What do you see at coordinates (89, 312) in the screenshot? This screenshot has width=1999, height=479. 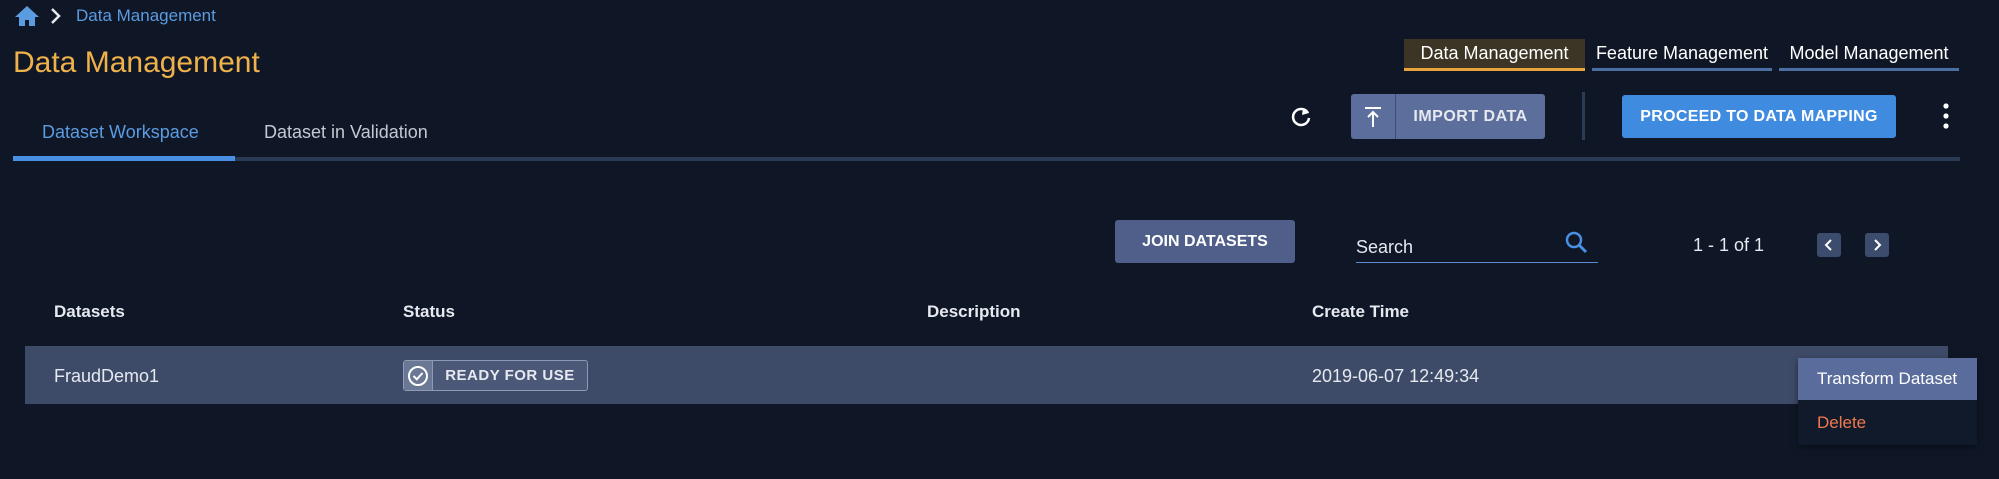 I see `column-header-datasets: Datasets` at bounding box center [89, 312].